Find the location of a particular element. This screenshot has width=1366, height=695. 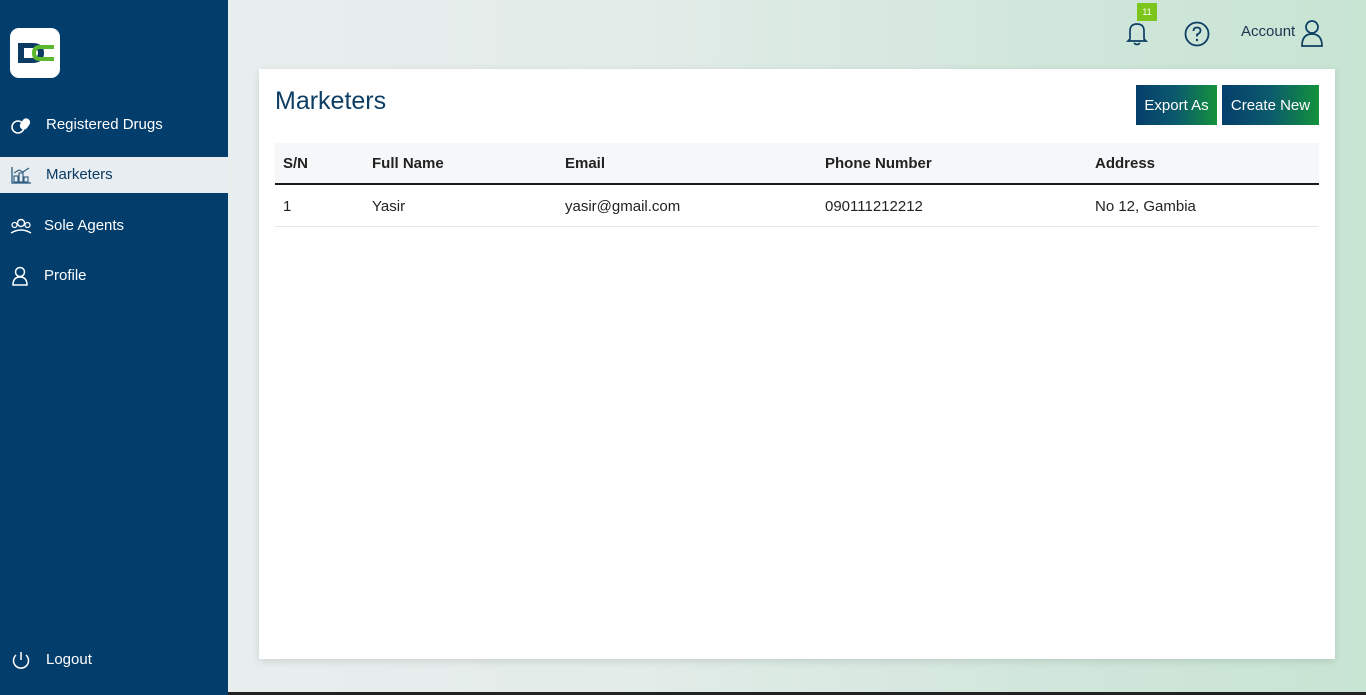

pills-icon is located at coordinates (21, 125).